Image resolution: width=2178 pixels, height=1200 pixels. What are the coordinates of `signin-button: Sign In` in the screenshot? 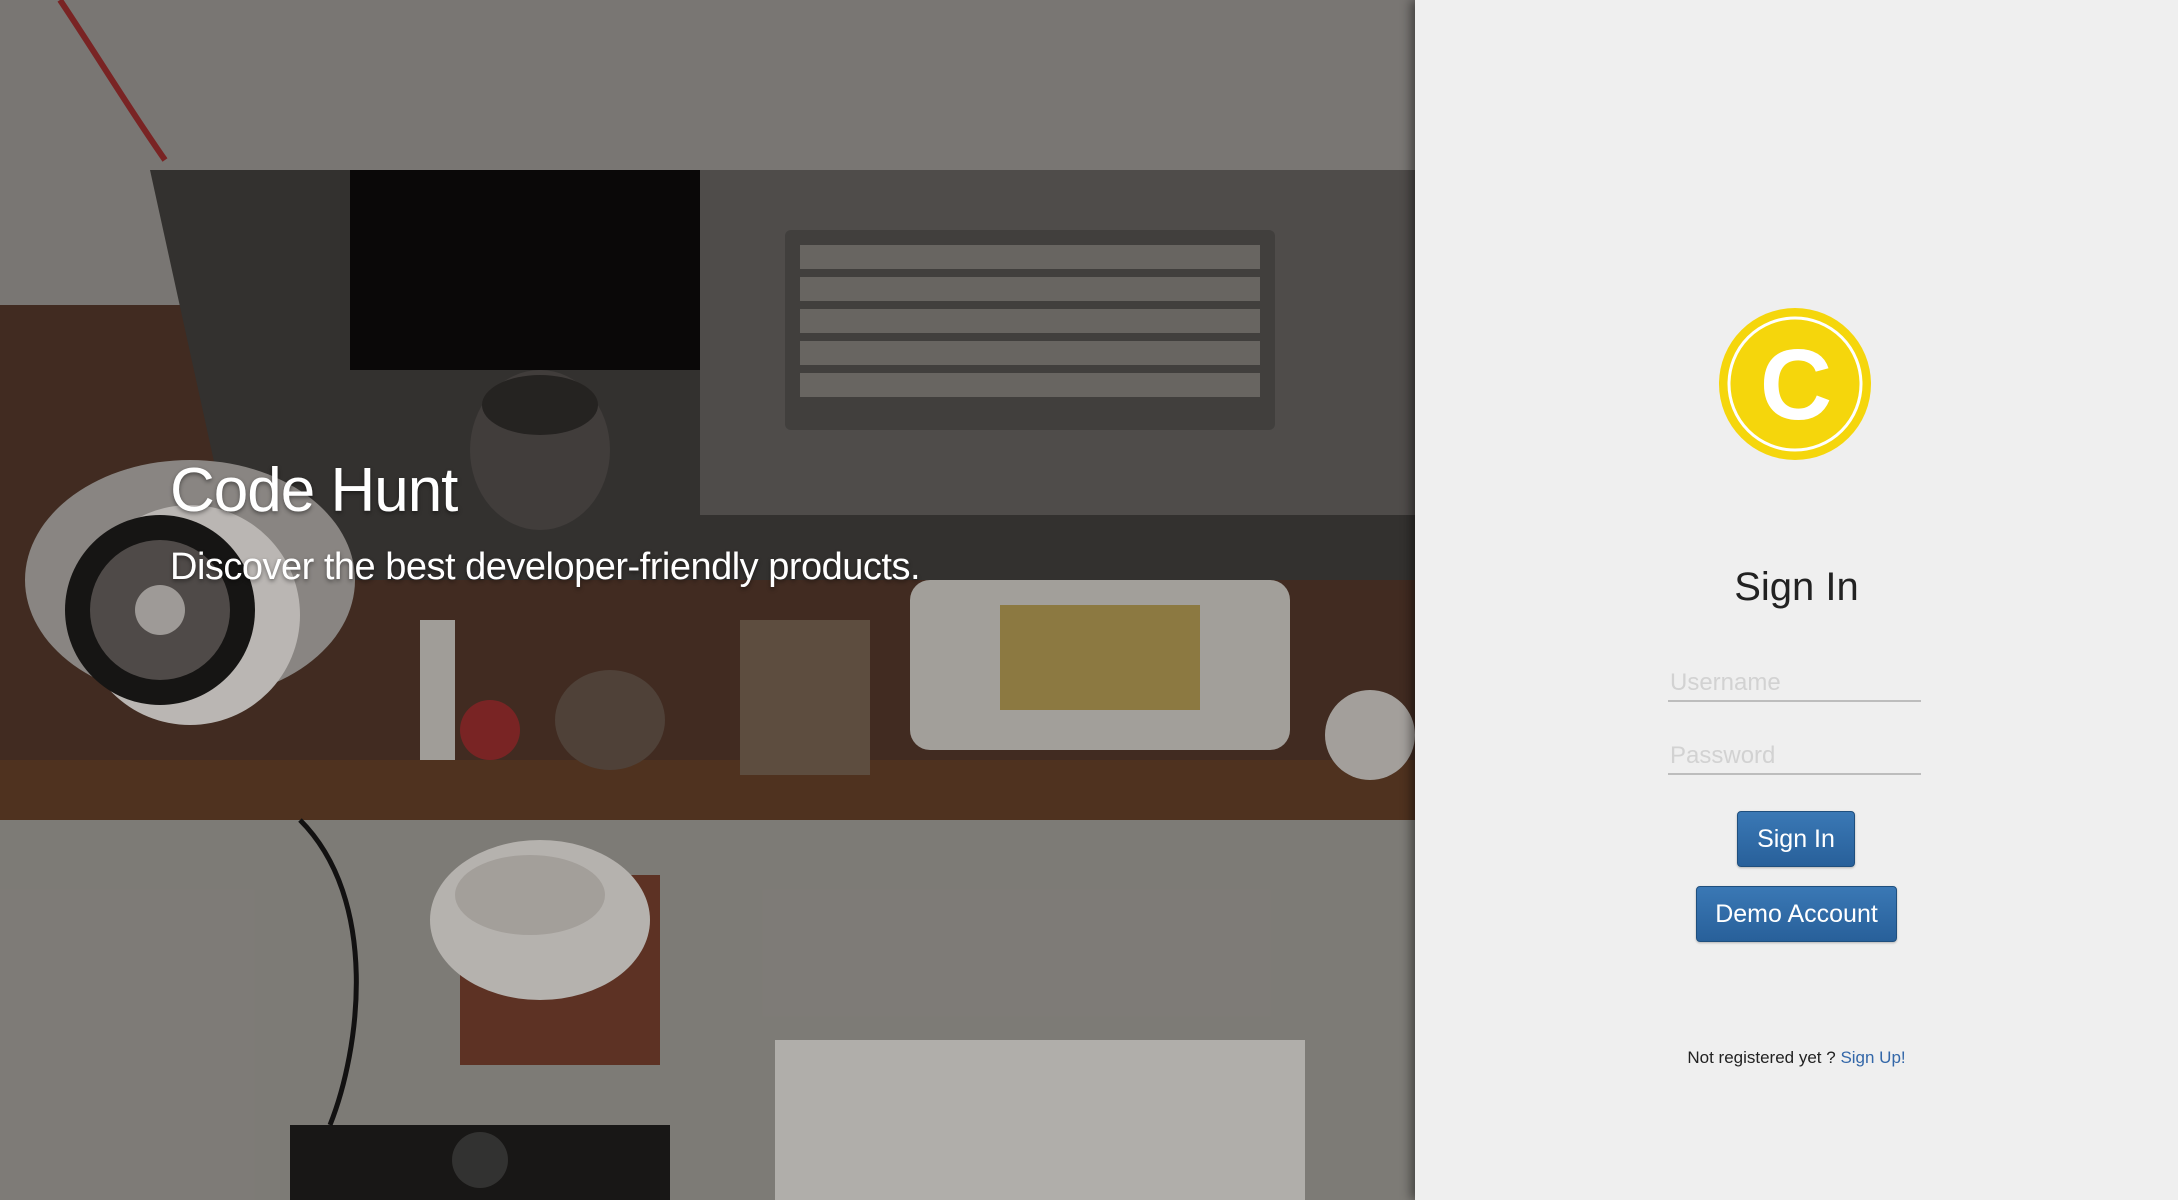 It's located at (1796, 839).